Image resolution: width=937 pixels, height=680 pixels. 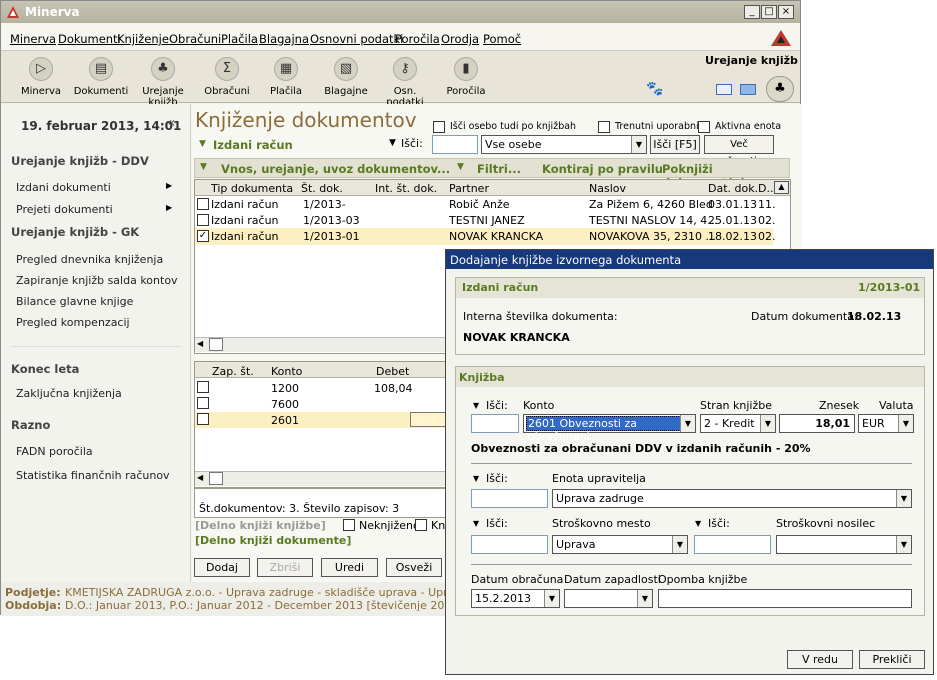 I want to click on konto-select: 2601 Obveznosti za obračunani ▼, so click(x=609, y=428).